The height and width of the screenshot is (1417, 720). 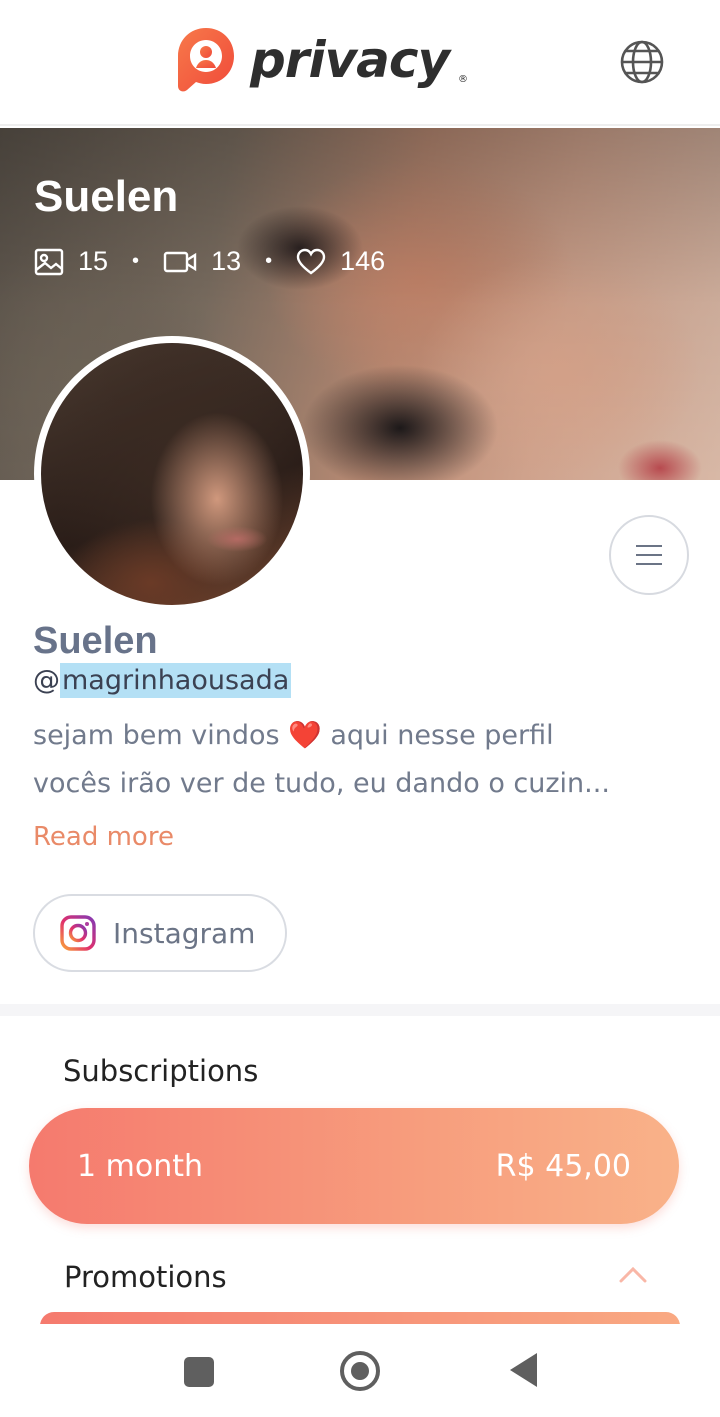 What do you see at coordinates (161, 735) in the screenshot?
I see `bio-text: sejam bem vindos` at bounding box center [161, 735].